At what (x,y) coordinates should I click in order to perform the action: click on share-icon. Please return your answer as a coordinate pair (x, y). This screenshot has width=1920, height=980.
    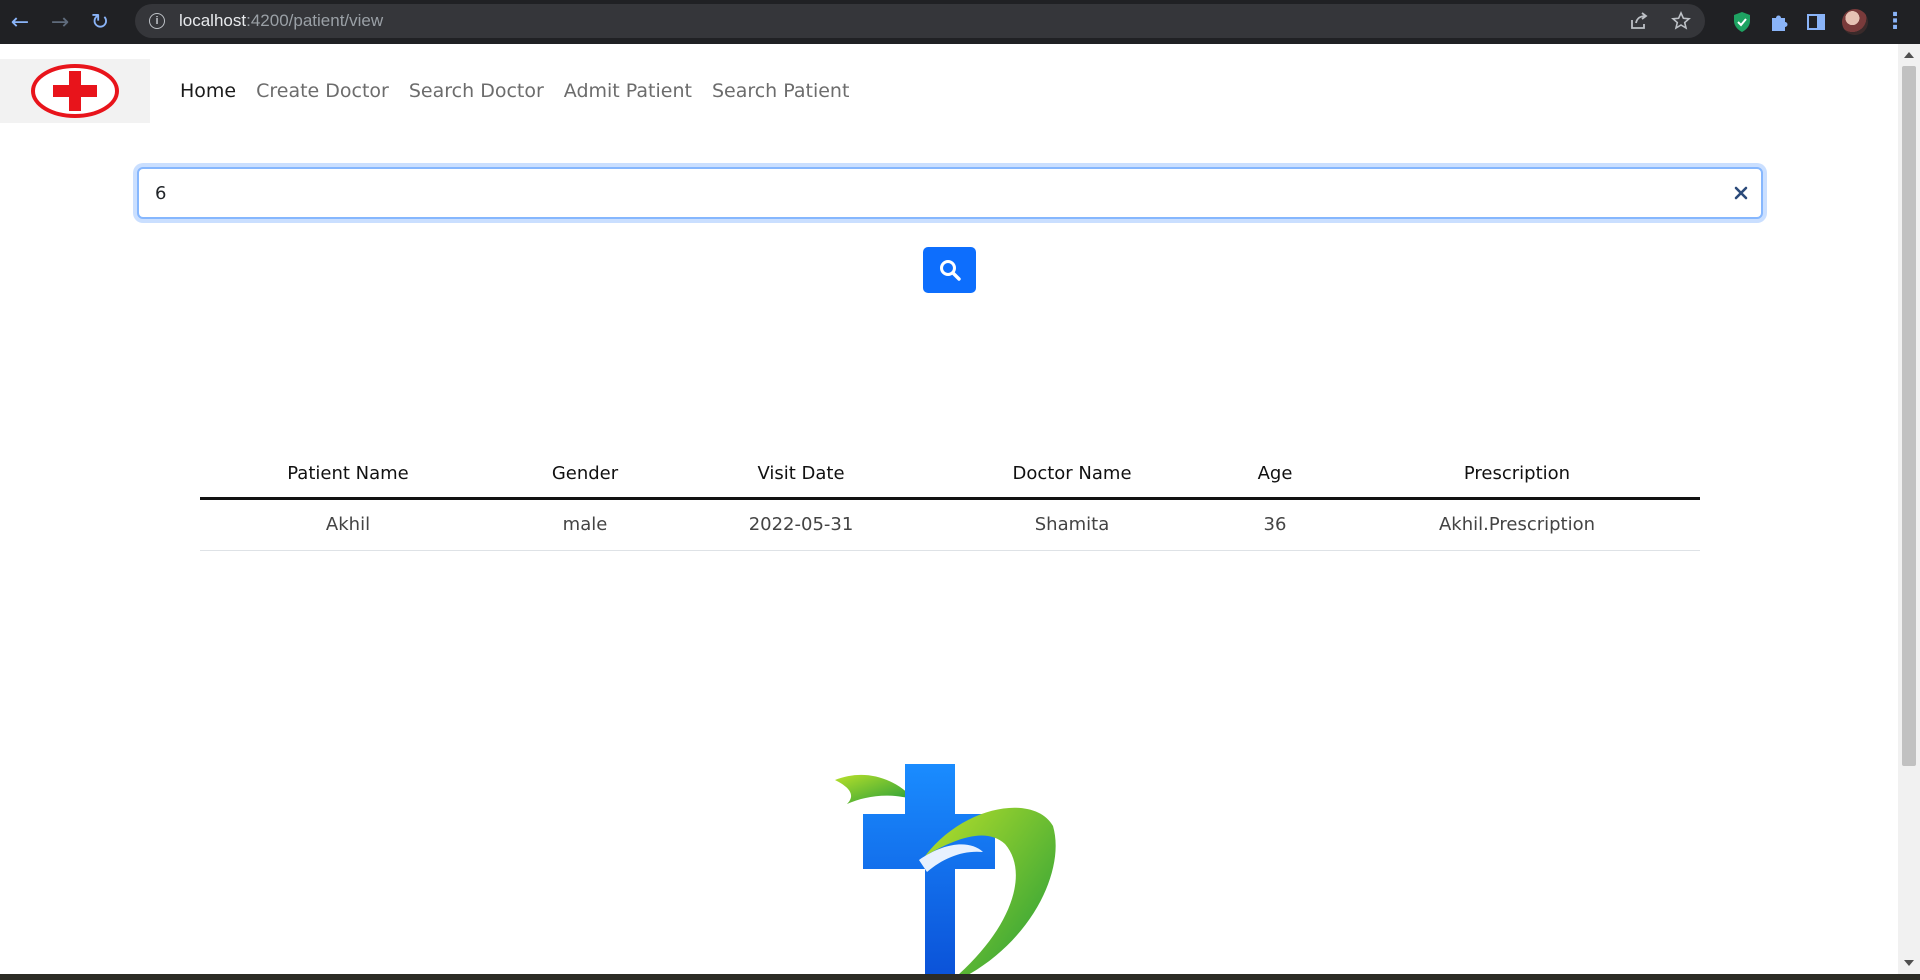
    Looking at the image, I should click on (1639, 21).